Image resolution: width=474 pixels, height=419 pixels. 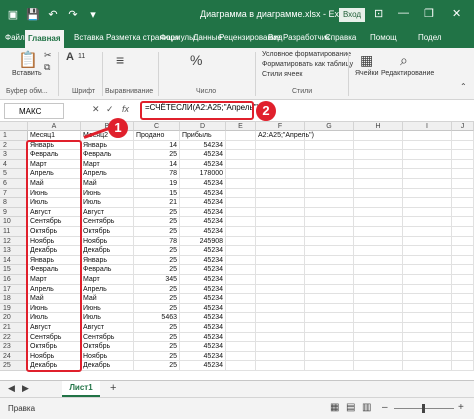 What do you see at coordinates (107, 260) in the screenshot?
I see `grid-cell: Январь` at bounding box center [107, 260].